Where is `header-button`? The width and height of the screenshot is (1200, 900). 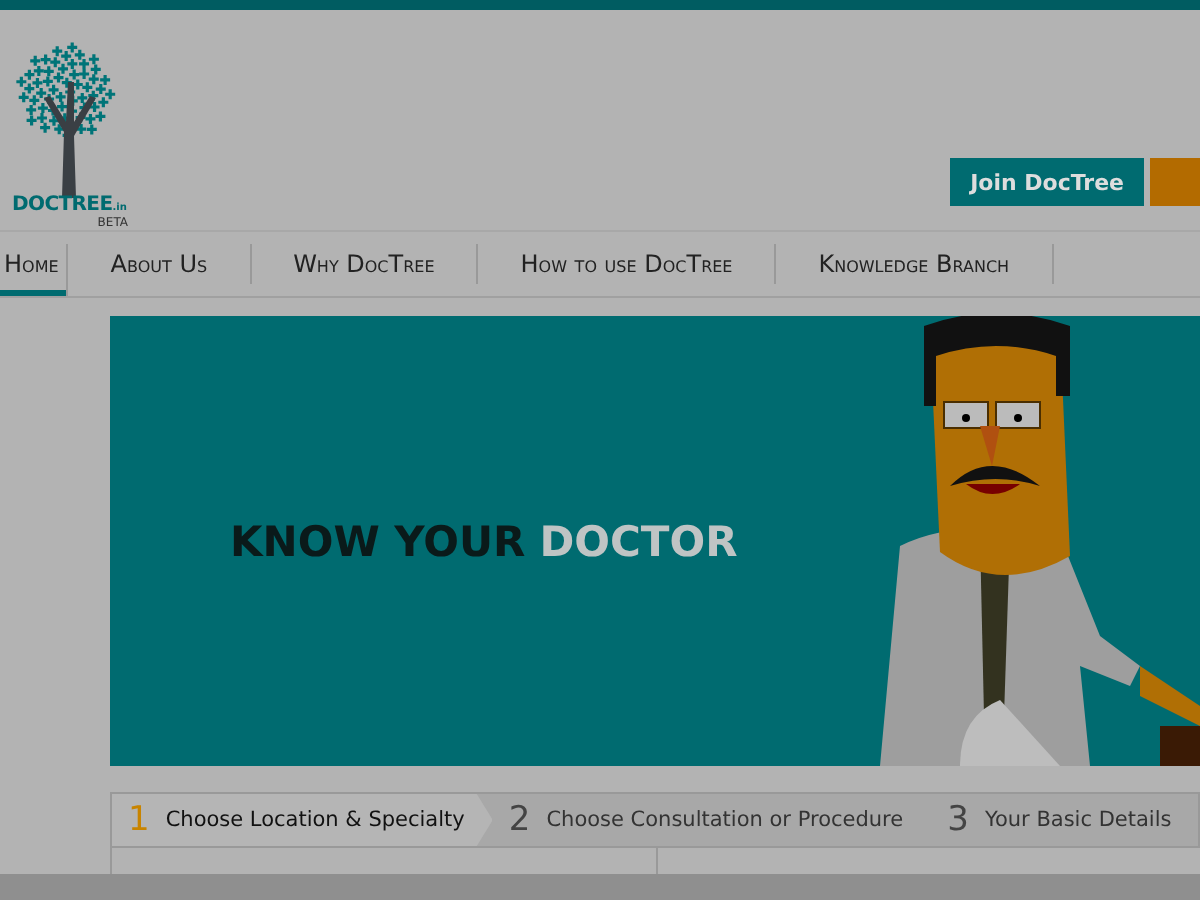 header-button is located at coordinates (1175, 182).